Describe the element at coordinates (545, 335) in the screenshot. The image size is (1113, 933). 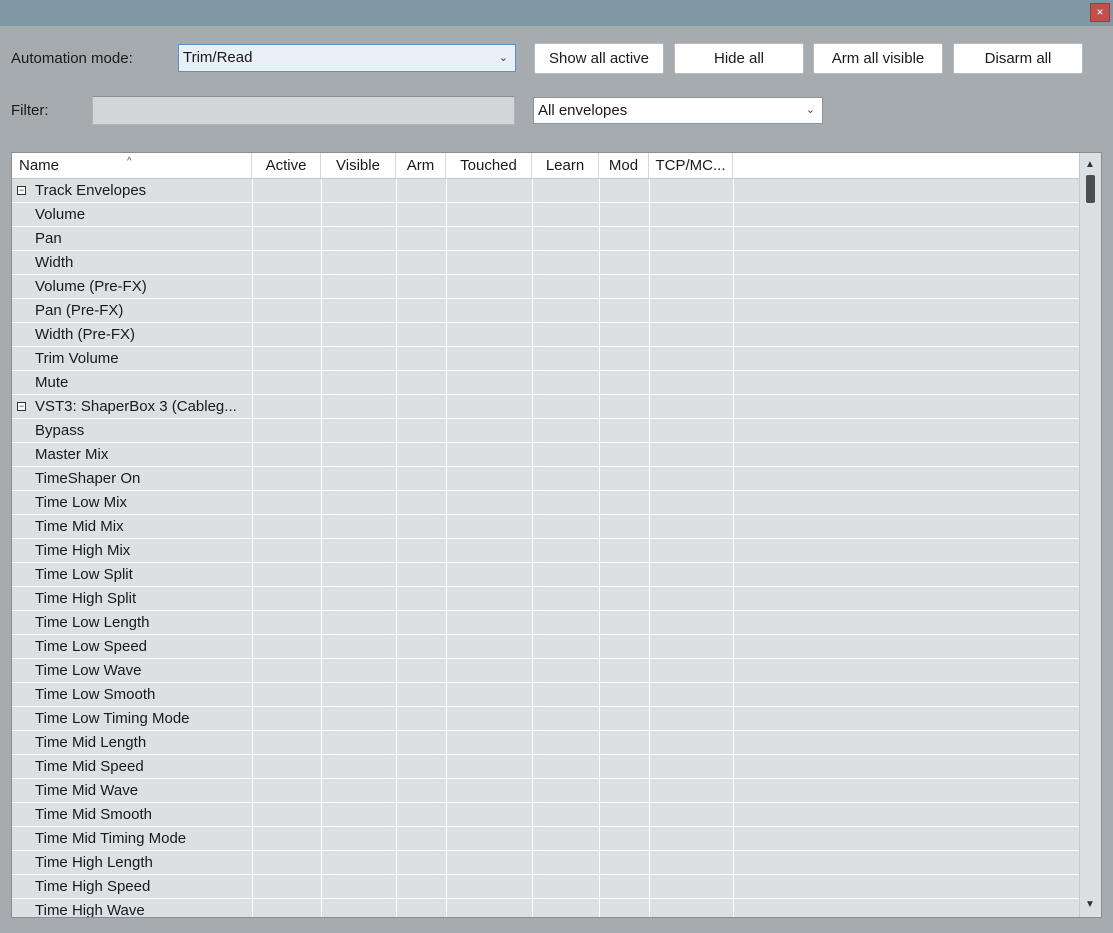
I see `table-row: Width (Pre-FX)` at that location.